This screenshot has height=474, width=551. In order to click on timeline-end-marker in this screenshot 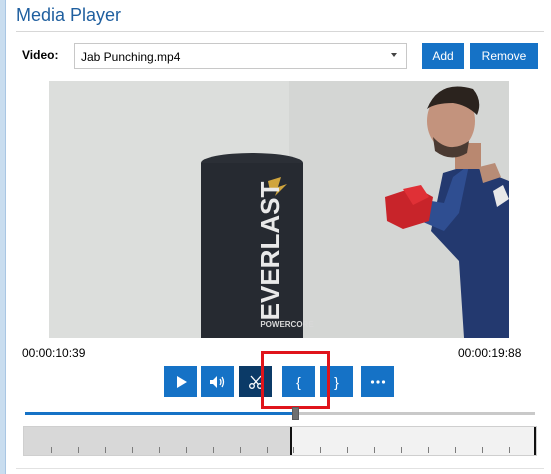, I will do `click(535, 441)`.